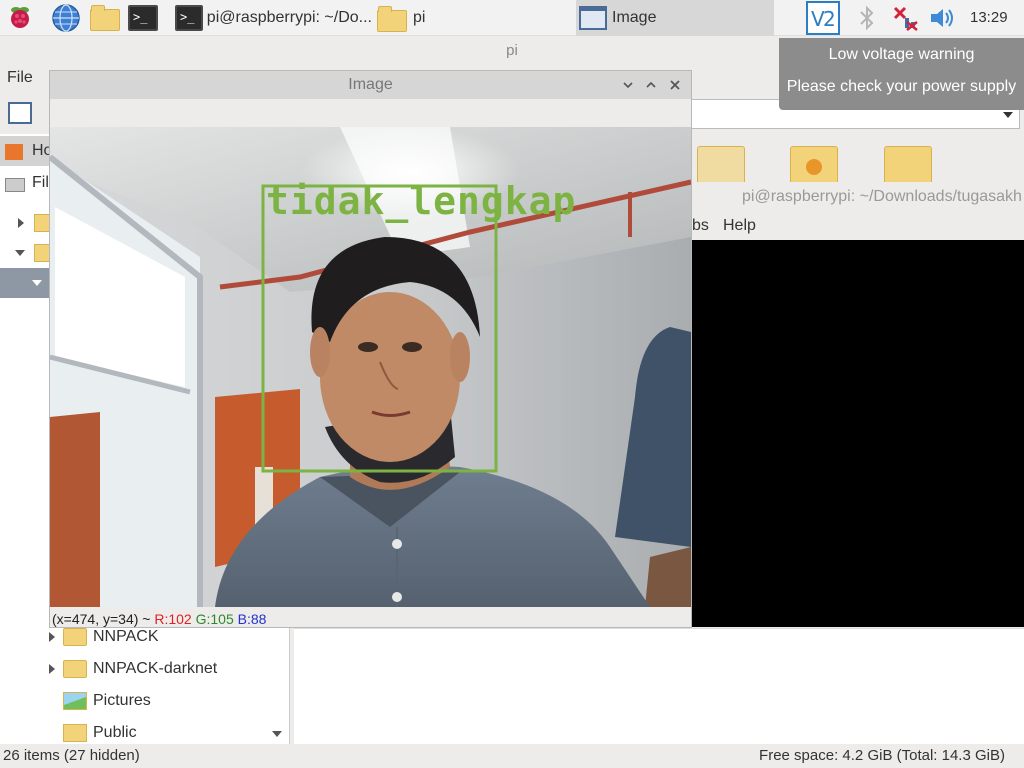 The width and height of the screenshot is (1024, 768). I want to click on network-disconnected-icon, so click(905, 18).